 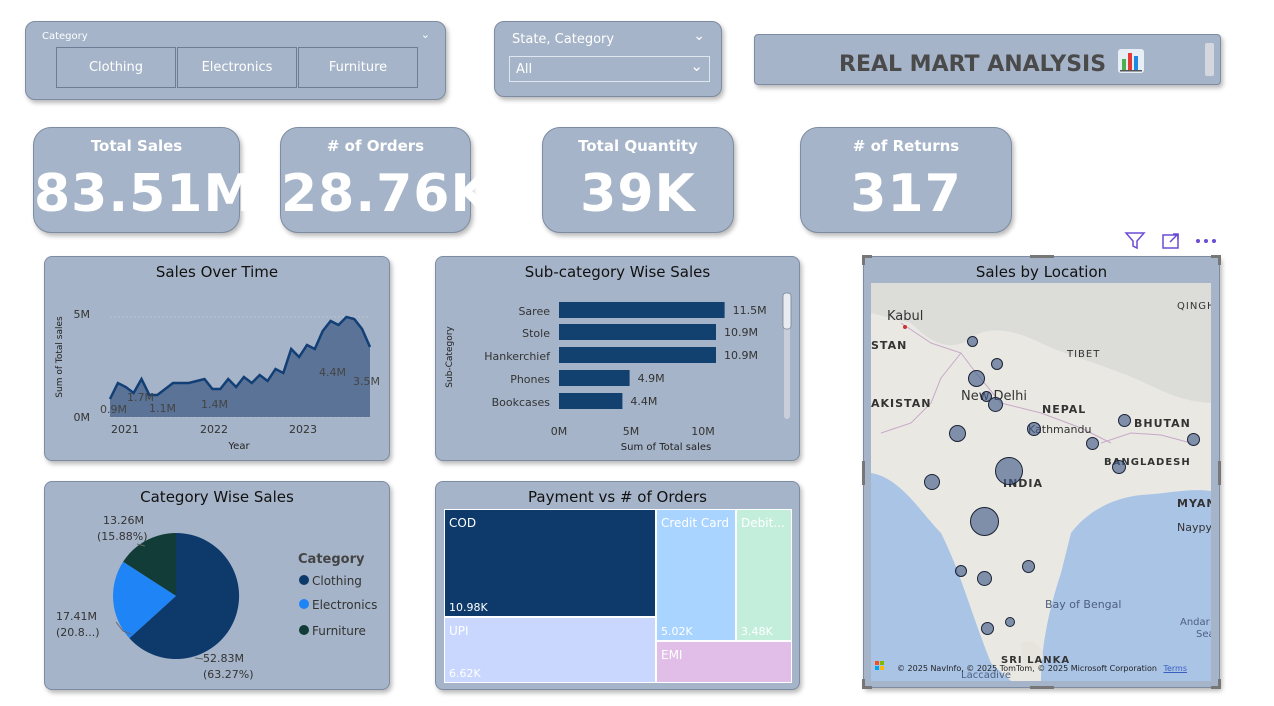 I want to click on y-tick-label: 5M, so click(x=82, y=314).